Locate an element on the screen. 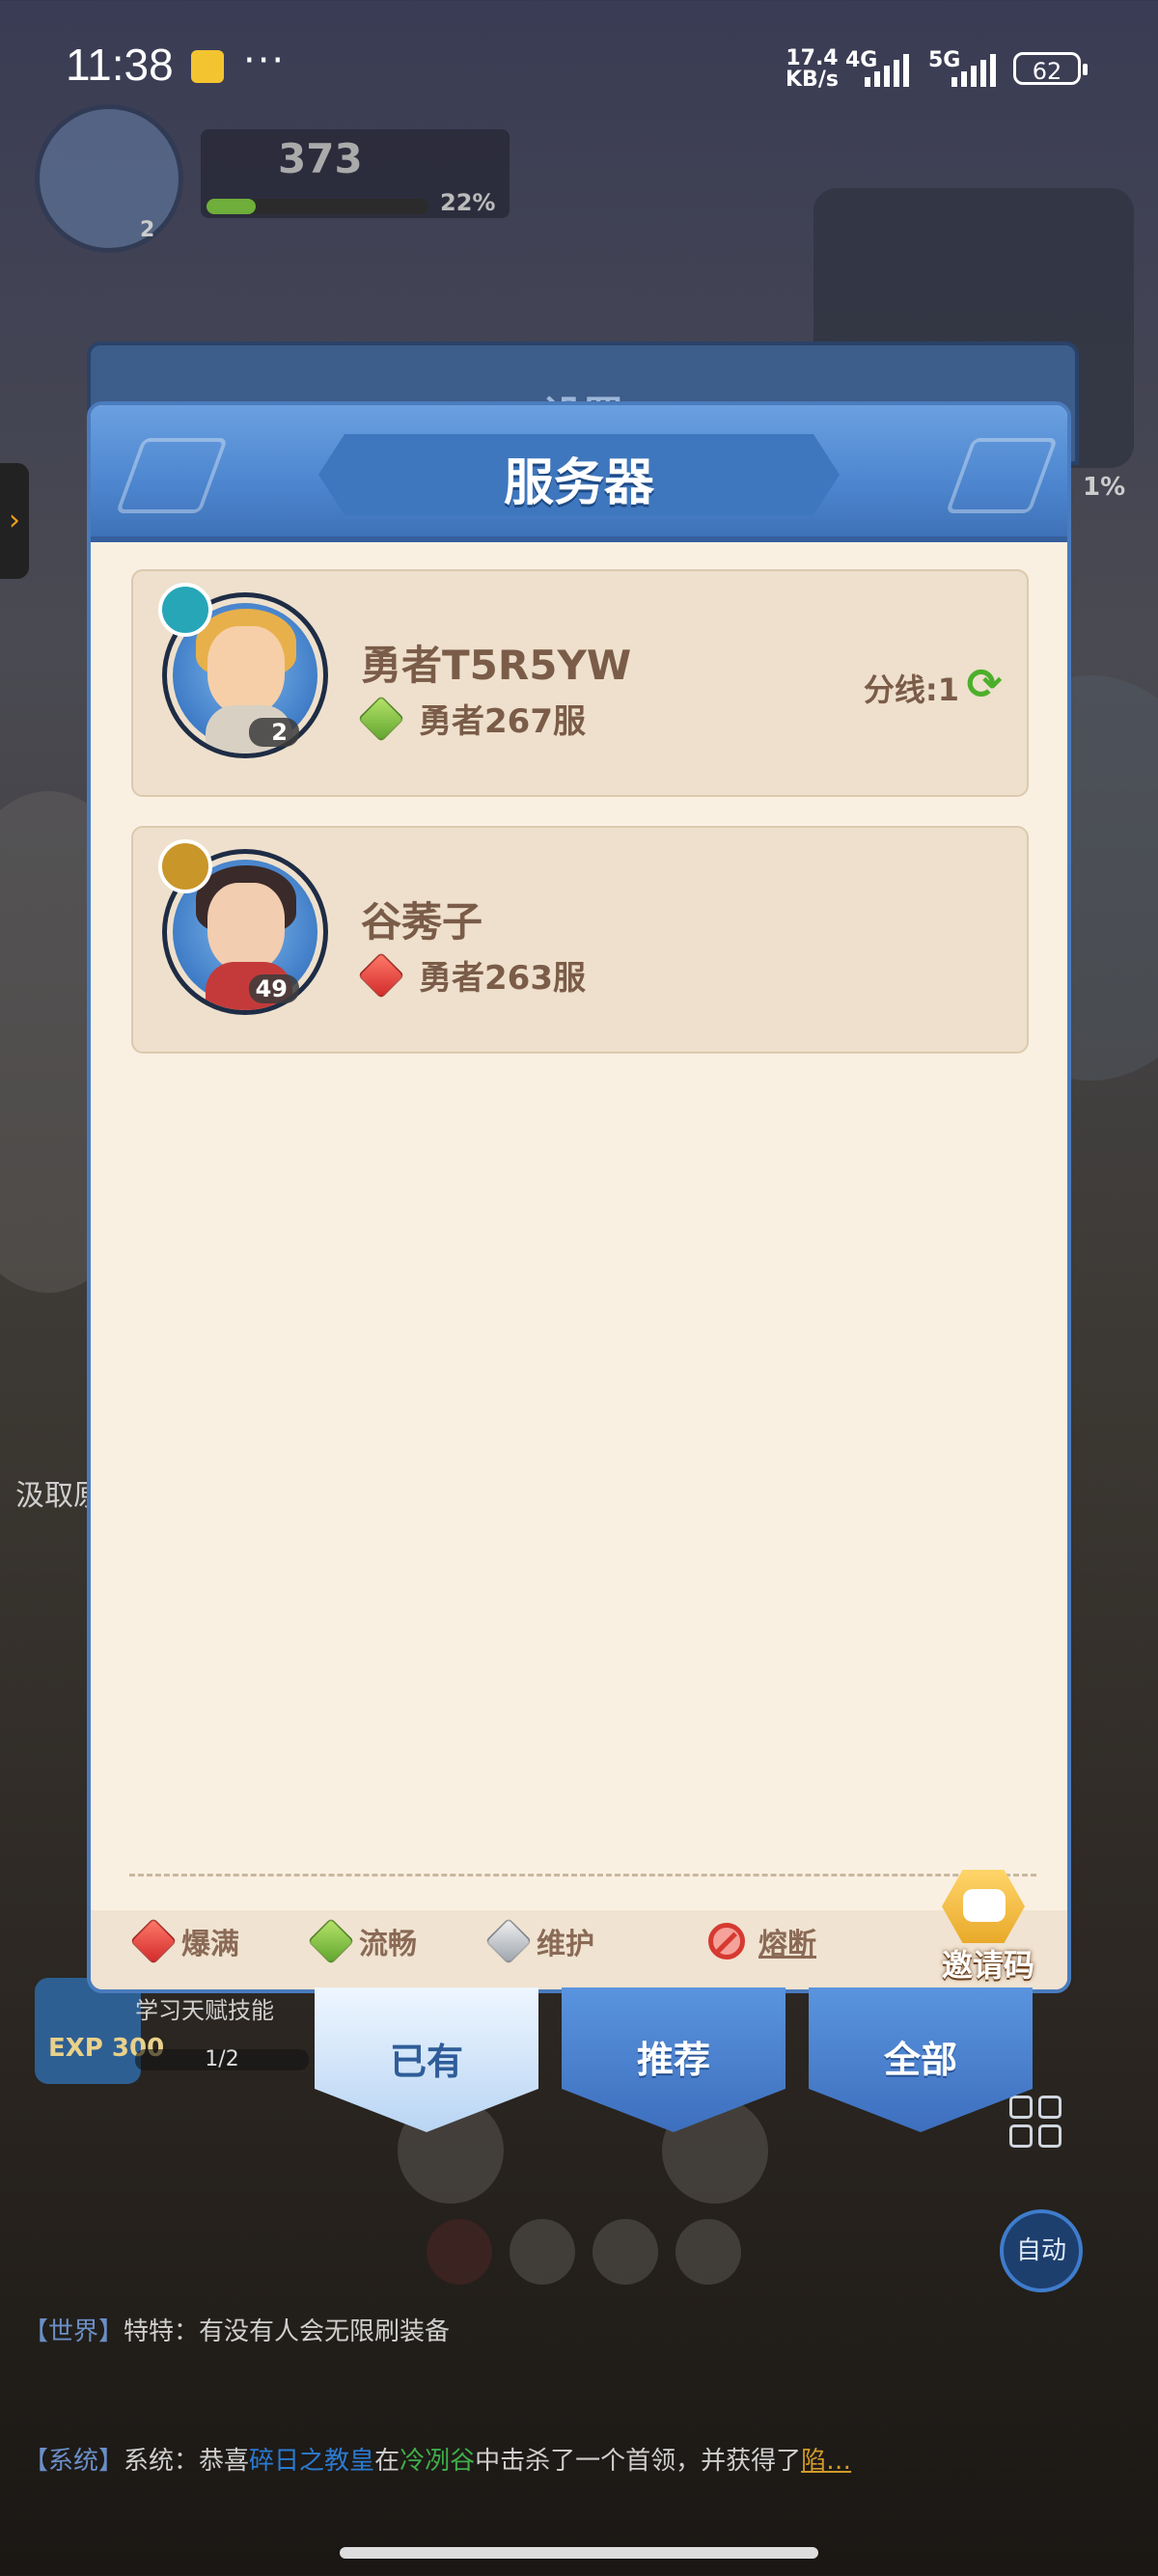  skill-slot-fire is located at coordinates (459, 2252).